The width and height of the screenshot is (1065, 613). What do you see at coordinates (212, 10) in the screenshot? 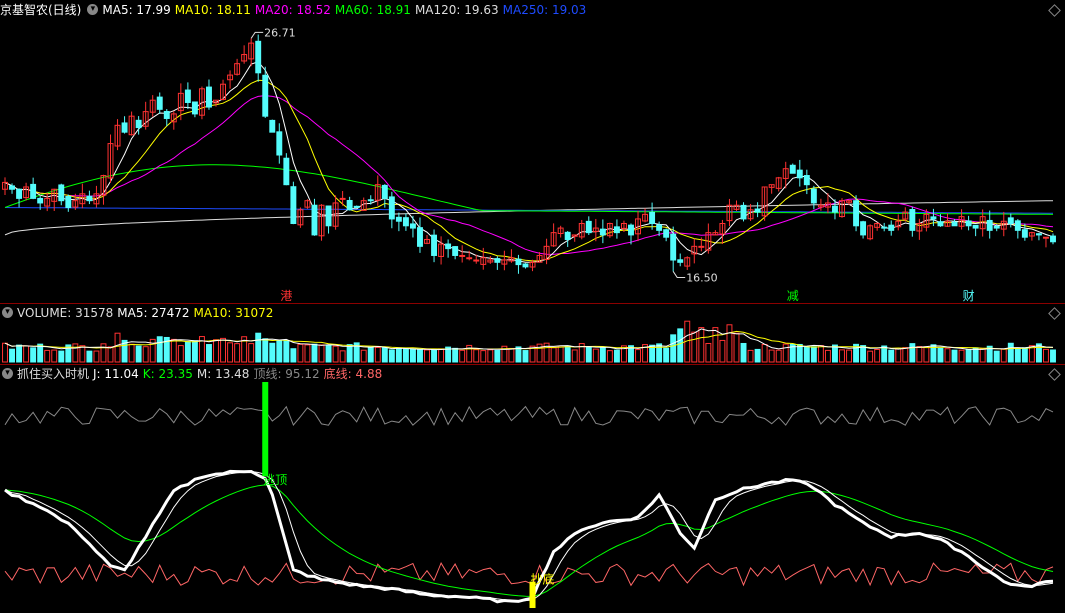
I see `ma-legend-item-1: MA10: 18.11` at bounding box center [212, 10].